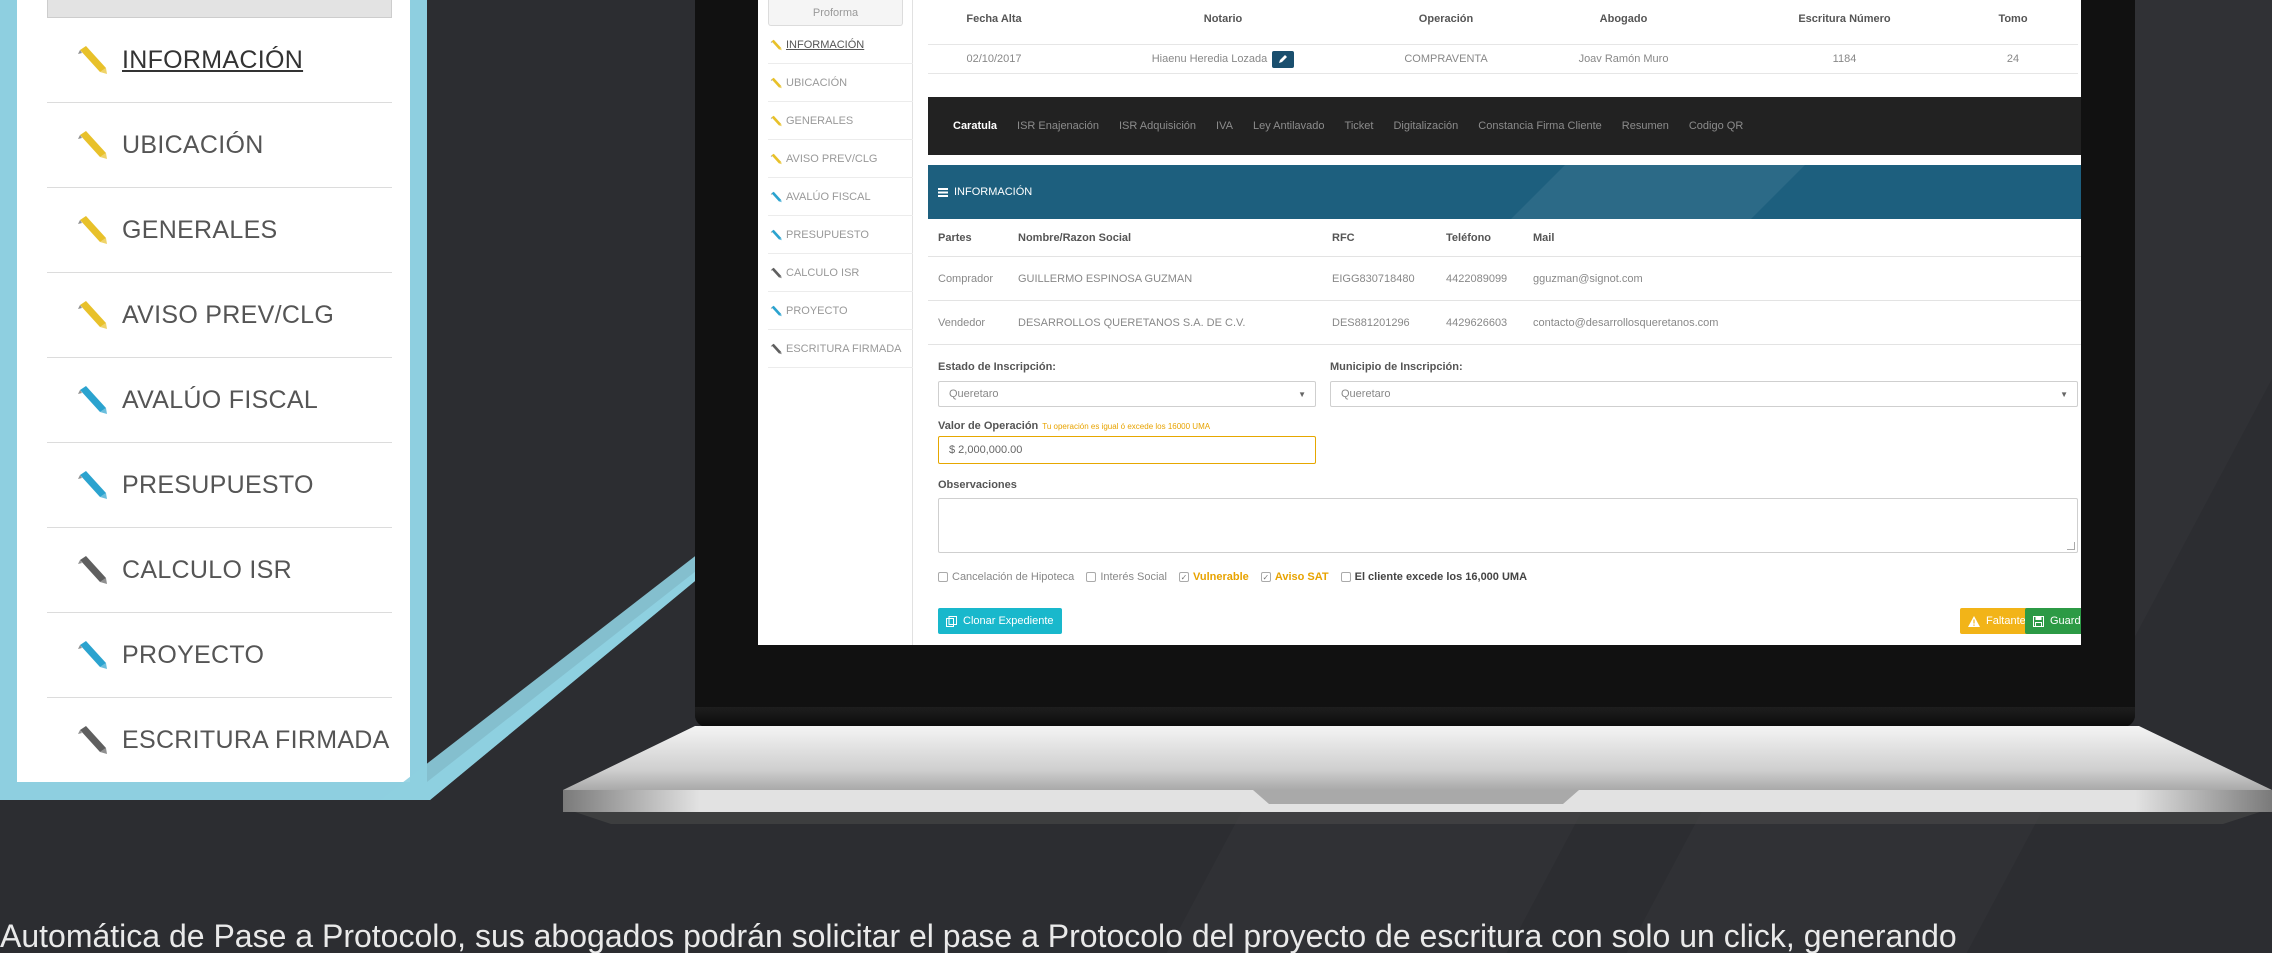 This screenshot has width=2272, height=953. Describe the element at coordinates (1343, 237) in the screenshot. I see `header-rfc: RFC` at that location.